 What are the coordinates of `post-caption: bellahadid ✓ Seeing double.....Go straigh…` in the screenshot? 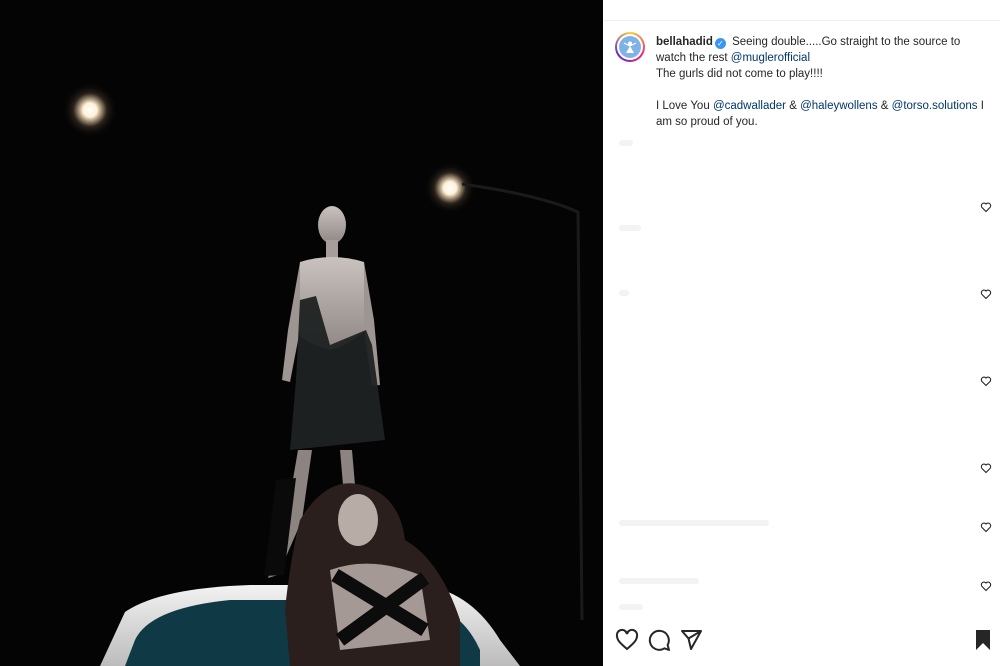 It's located at (821, 82).